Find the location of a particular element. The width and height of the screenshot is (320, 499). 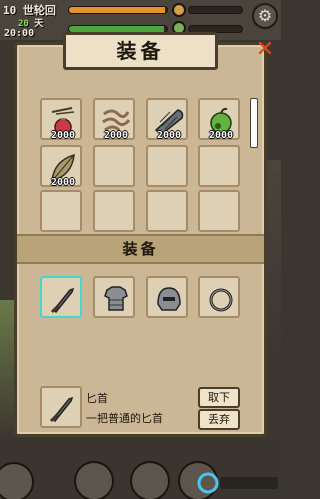

ring-icon is located at coordinates (221, 300).